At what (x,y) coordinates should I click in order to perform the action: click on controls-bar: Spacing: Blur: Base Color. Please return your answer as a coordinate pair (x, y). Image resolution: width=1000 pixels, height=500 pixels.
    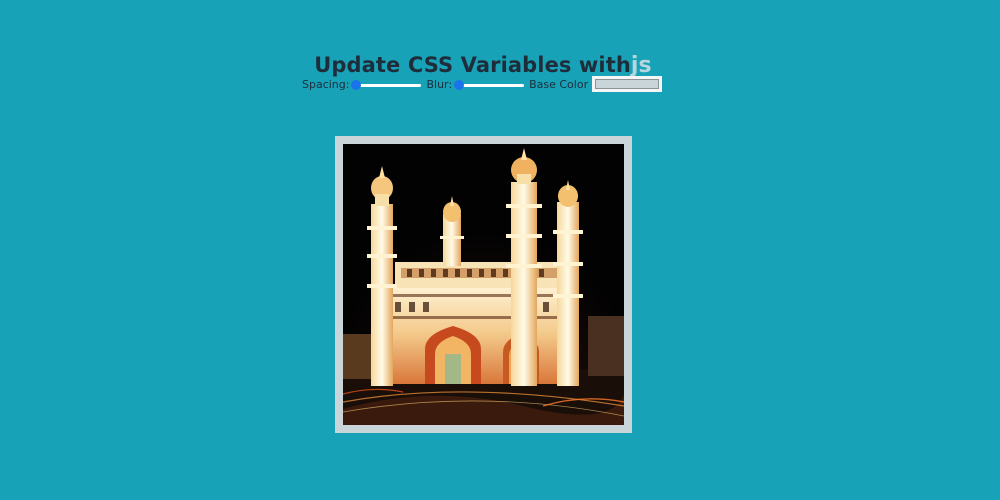
    Looking at the image, I should click on (482, 84).